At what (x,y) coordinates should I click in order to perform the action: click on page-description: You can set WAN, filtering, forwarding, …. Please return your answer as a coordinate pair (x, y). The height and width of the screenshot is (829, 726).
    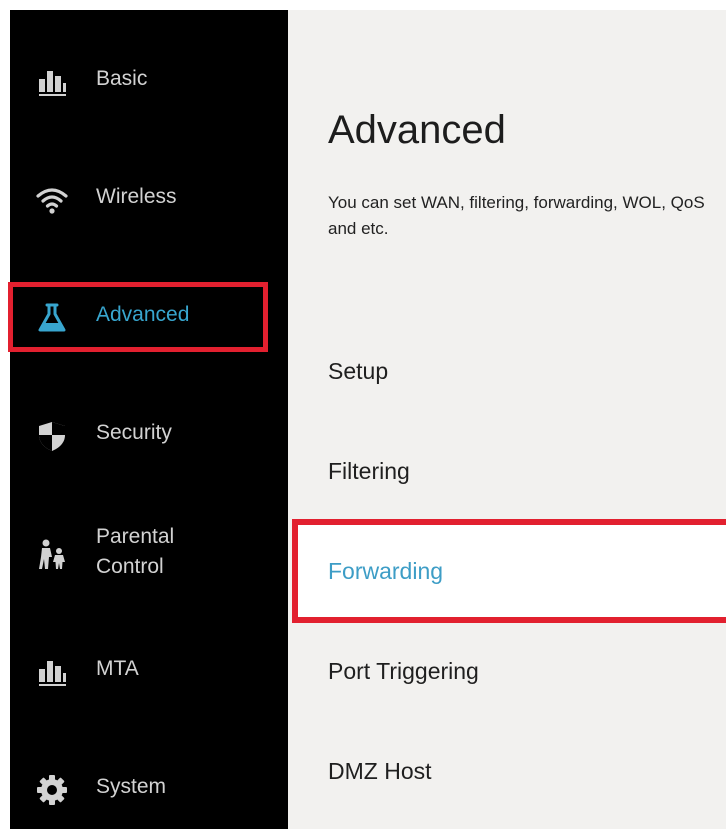
    Looking at the image, I should click on (516, 215).